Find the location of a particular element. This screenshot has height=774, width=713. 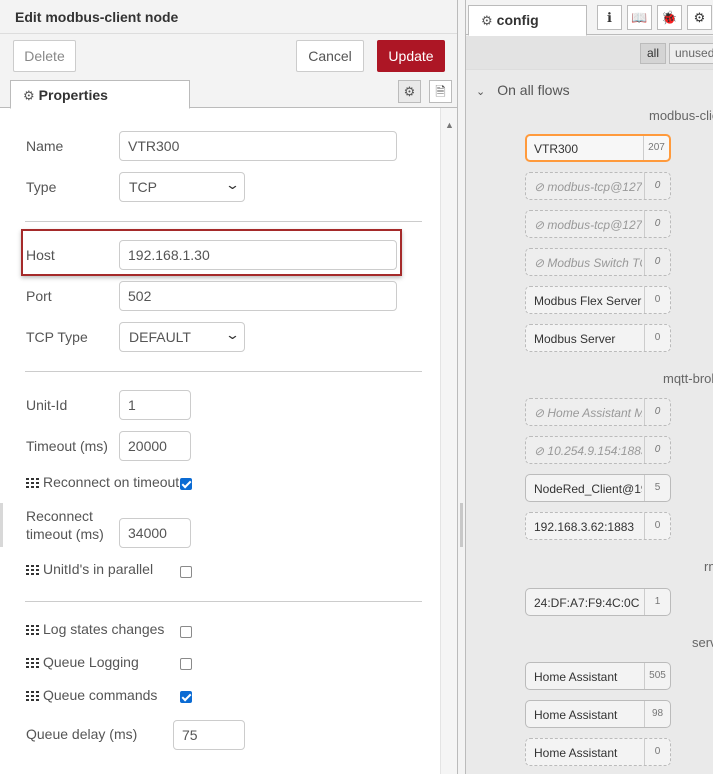

config-node-label: 24:DF:A7:F9:4C:0C is located at coordinates (587, 603).